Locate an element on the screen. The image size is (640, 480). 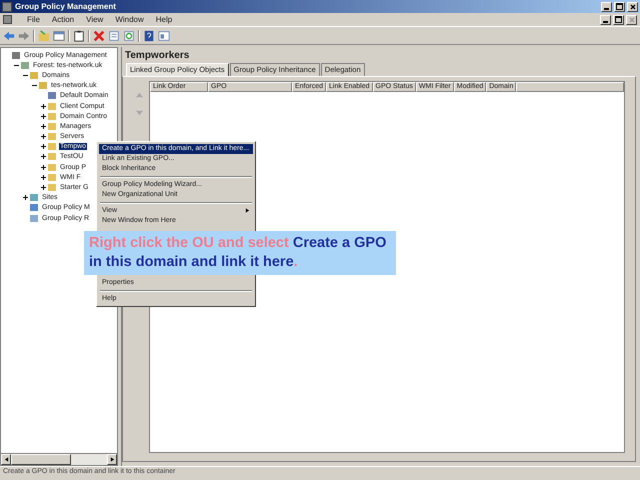
properties-icon is located at coordinates (114, 36).